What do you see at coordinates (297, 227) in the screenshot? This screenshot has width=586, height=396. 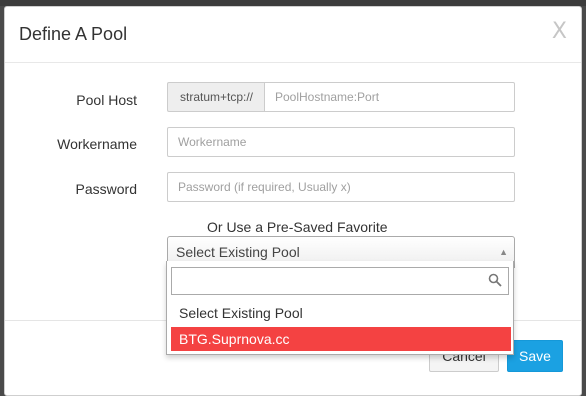 I see `favorite-heading: Or Use a Pre-Saved Favorite` at bounding box center [297, 227].